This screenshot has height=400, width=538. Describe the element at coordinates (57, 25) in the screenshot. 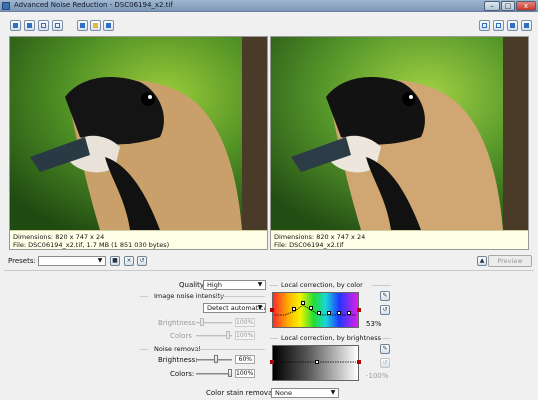

I see `fullscreen-icon` at that location.